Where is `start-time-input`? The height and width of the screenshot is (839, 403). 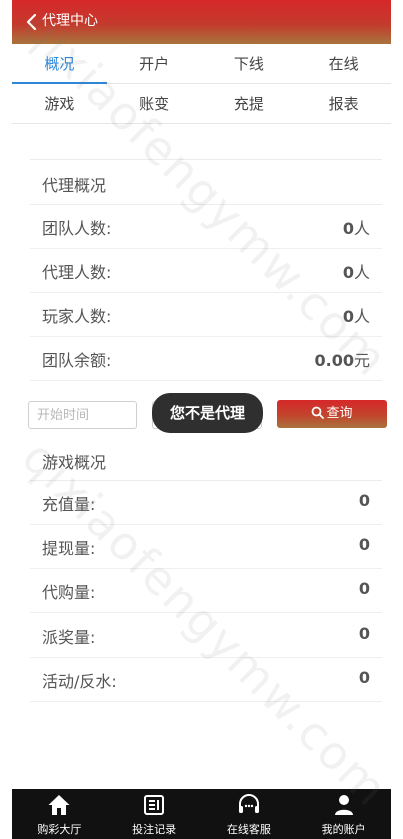 start-time-input is located at coordinates (82, 415).